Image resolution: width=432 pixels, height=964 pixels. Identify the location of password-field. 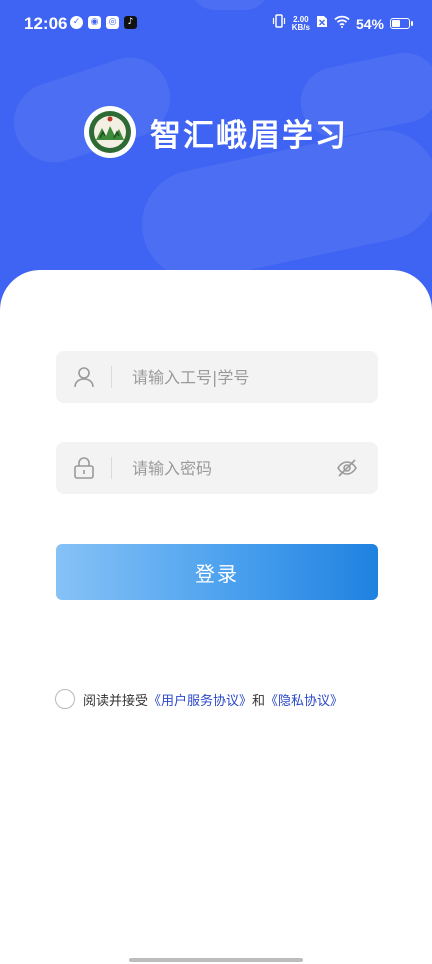
(217, 468).